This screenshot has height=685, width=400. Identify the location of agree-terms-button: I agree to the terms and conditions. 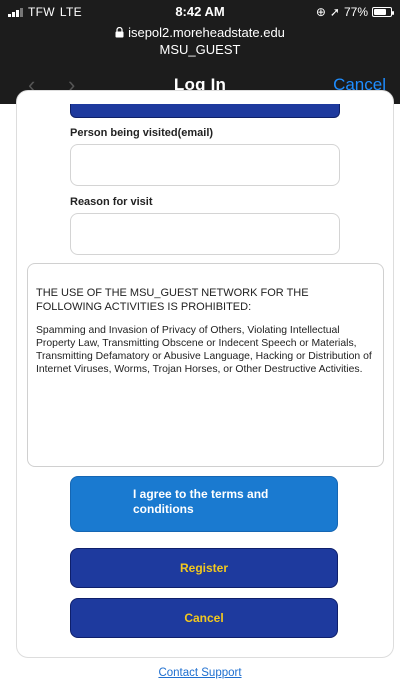
(204, 504).